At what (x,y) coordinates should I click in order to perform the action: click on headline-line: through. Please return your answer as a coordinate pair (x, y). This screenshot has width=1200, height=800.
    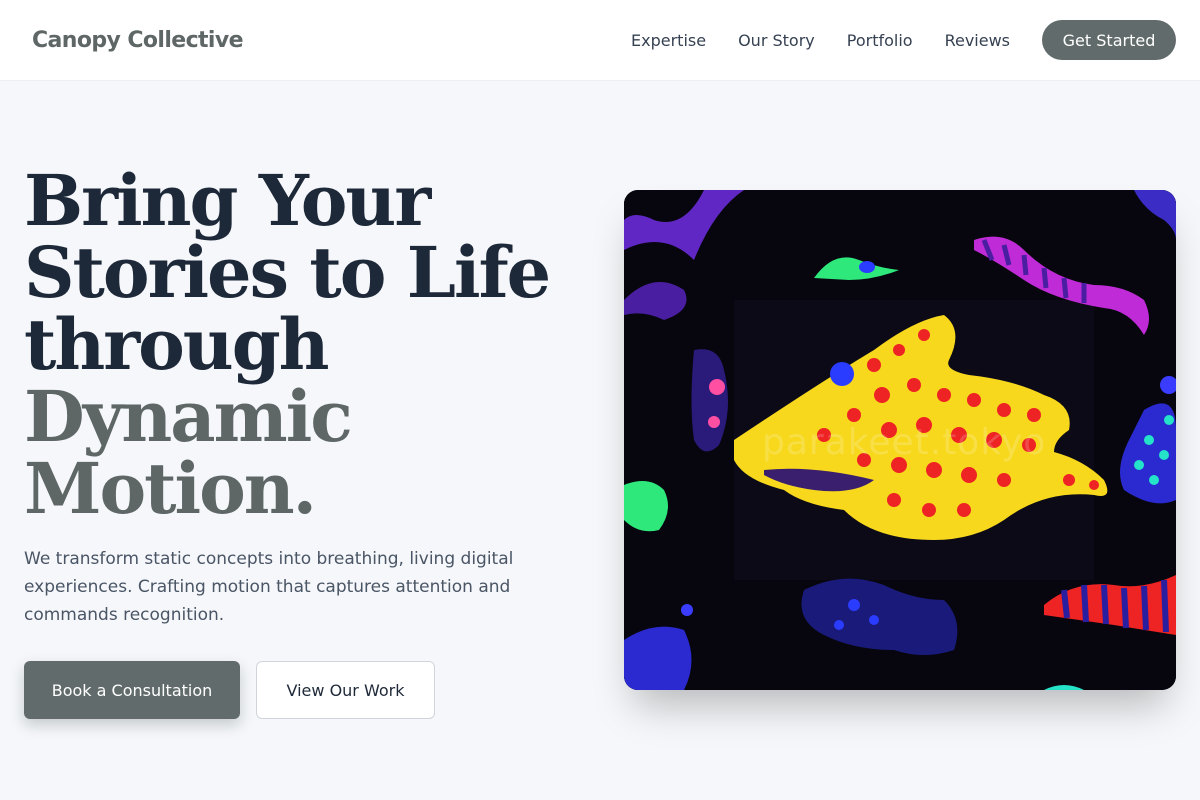
    Looking at the image, I should click on (177, 344).